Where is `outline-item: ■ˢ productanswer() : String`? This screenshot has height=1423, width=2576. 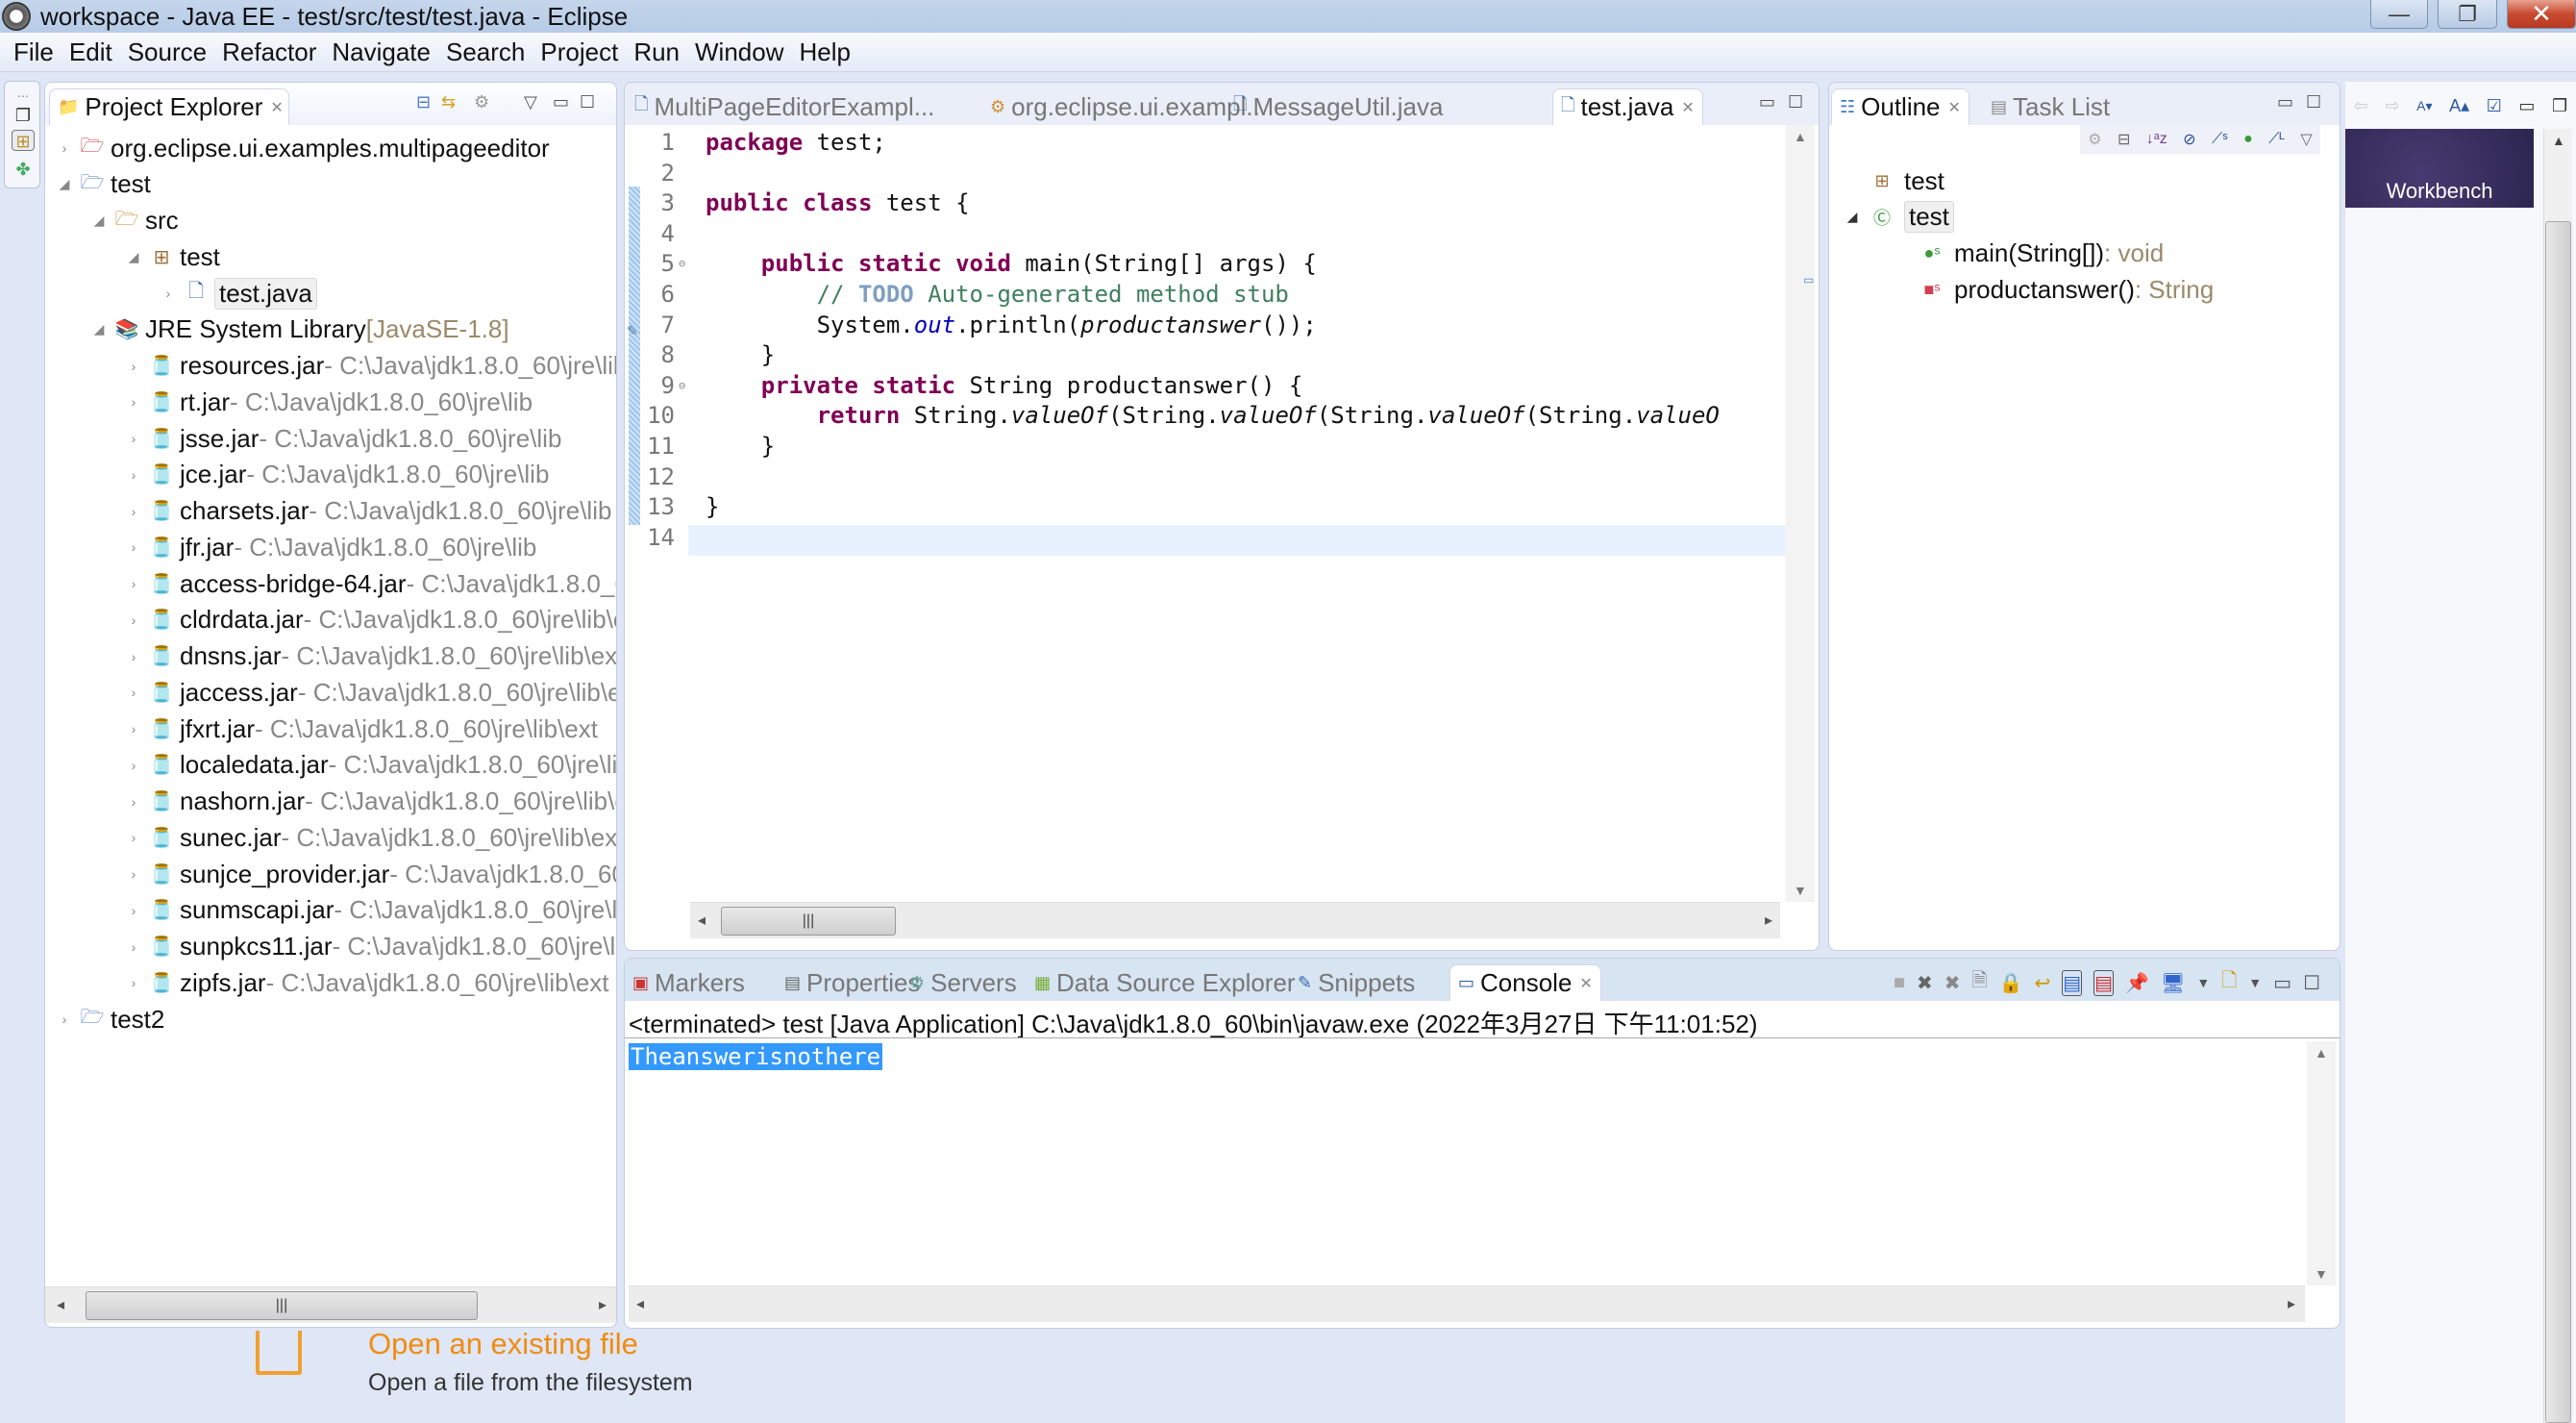 outline-item: ■ˢ productanswer() : String is located at coordinates (2054, 289).